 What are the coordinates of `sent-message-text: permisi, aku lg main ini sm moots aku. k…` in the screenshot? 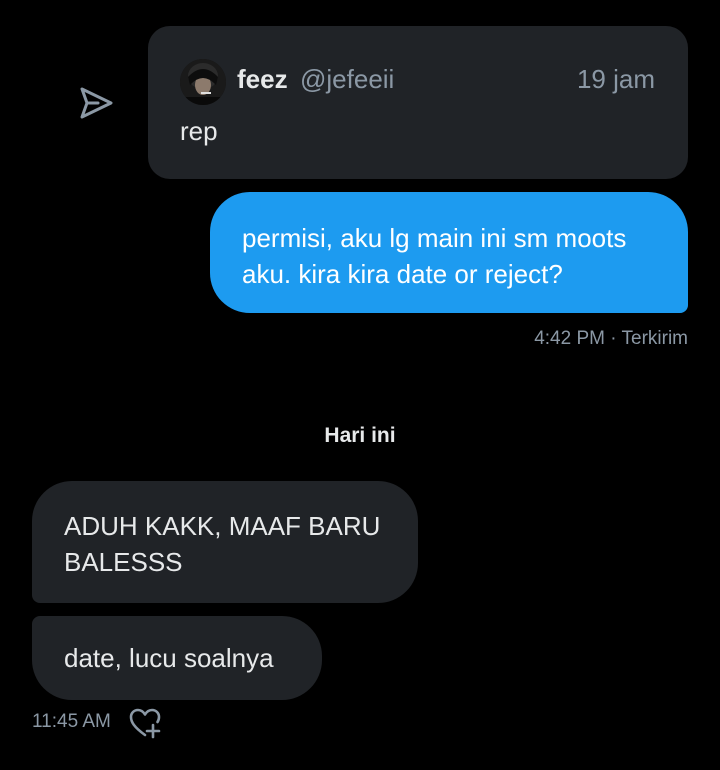 It's located at (434, 256).